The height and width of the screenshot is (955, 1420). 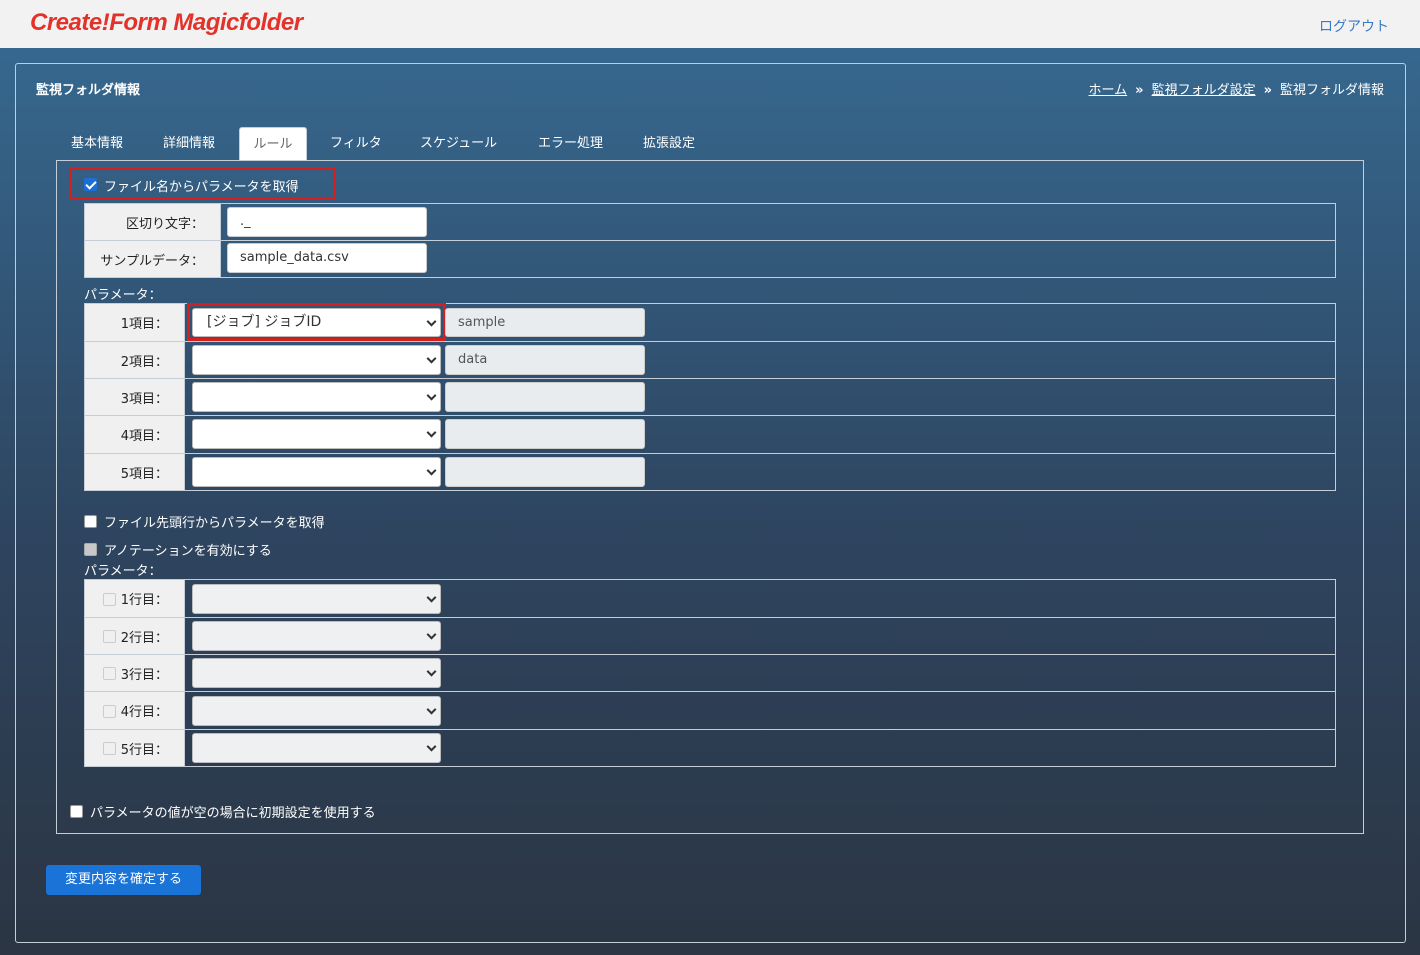 What do you see at coordinates (1204, 90) in the screenshot?
I see `breadcrumb-watch-folder-settings: 監視フォルダ設定` at bounding box center [1204, 90].